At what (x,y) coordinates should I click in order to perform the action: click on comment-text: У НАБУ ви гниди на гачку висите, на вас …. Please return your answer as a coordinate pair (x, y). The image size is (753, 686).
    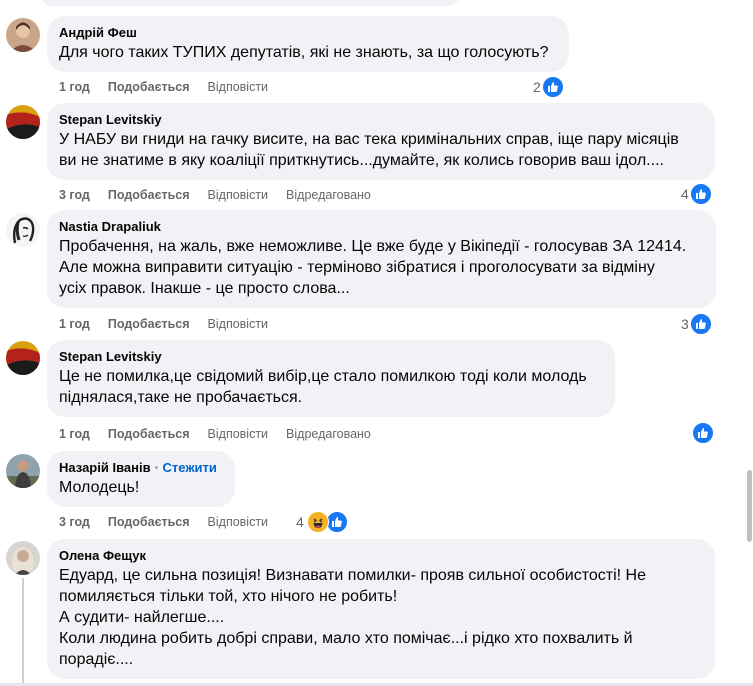
    Looking at the image, I should click on (369, 150).